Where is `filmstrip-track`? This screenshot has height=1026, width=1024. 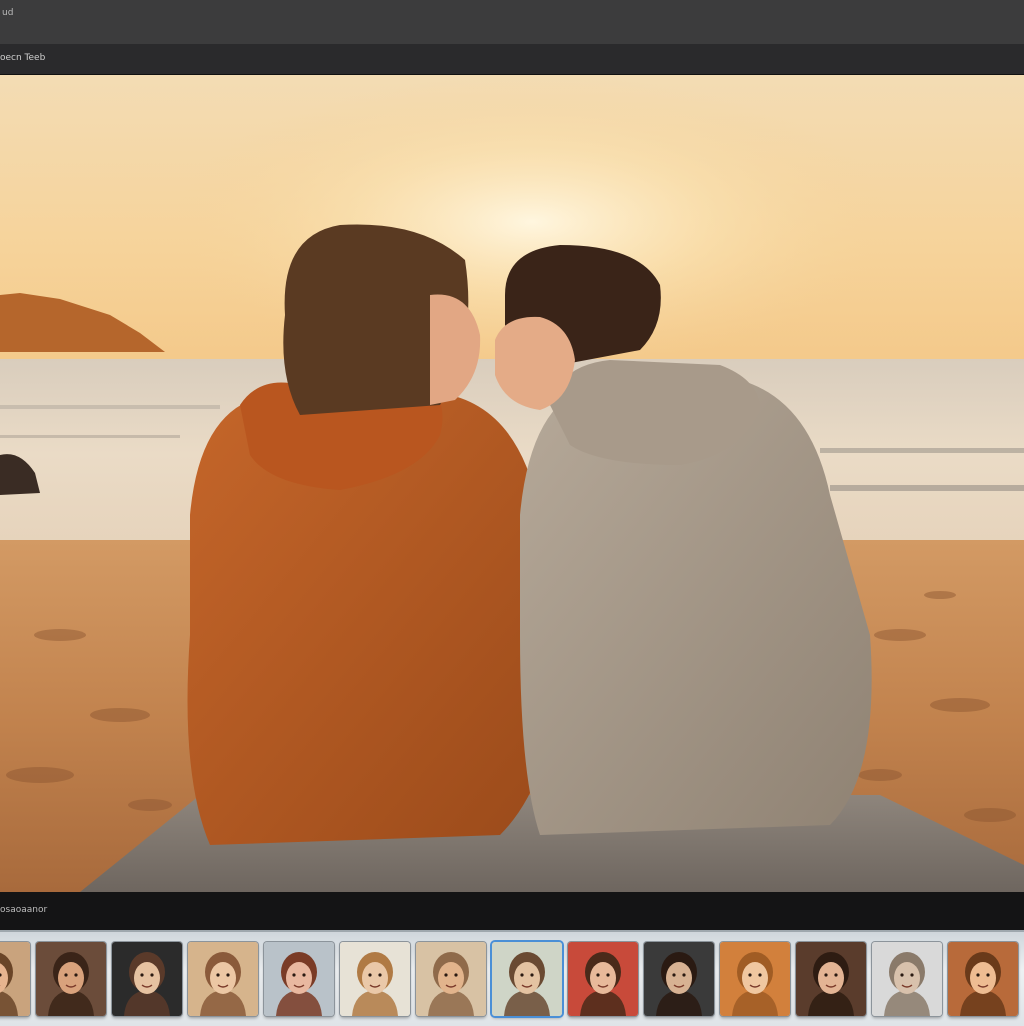 filmstrip-track is located at coordinates (512, 979).